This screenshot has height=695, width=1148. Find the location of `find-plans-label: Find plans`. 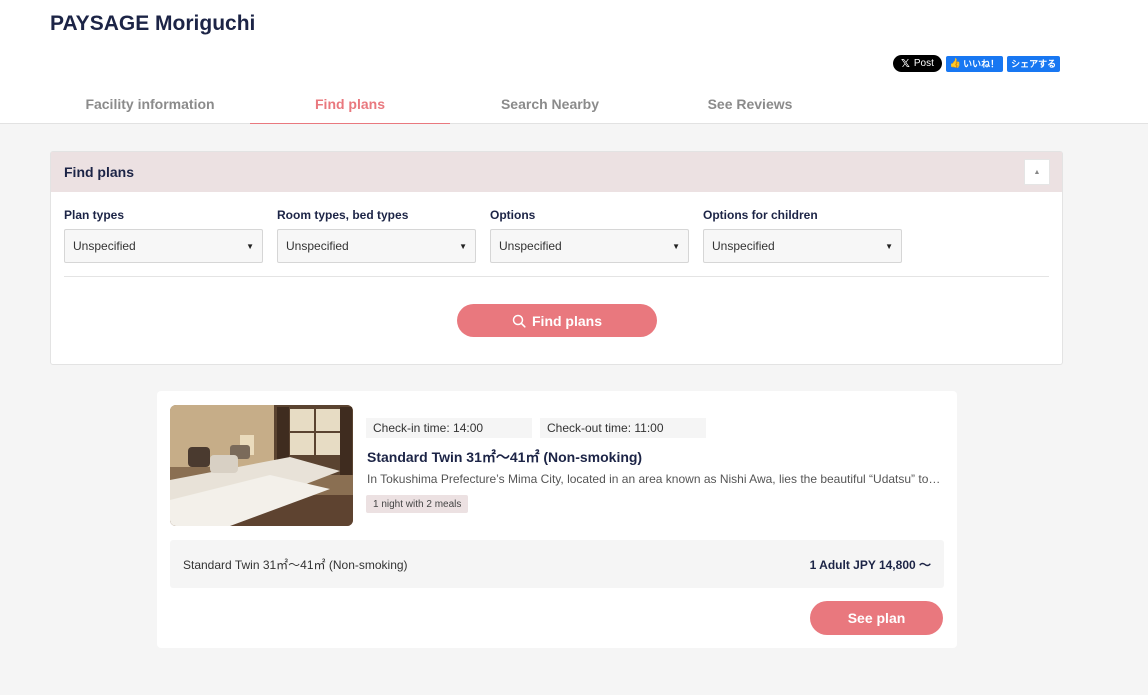

find-plans-label: Find plans is located at coordinates (567, 320).